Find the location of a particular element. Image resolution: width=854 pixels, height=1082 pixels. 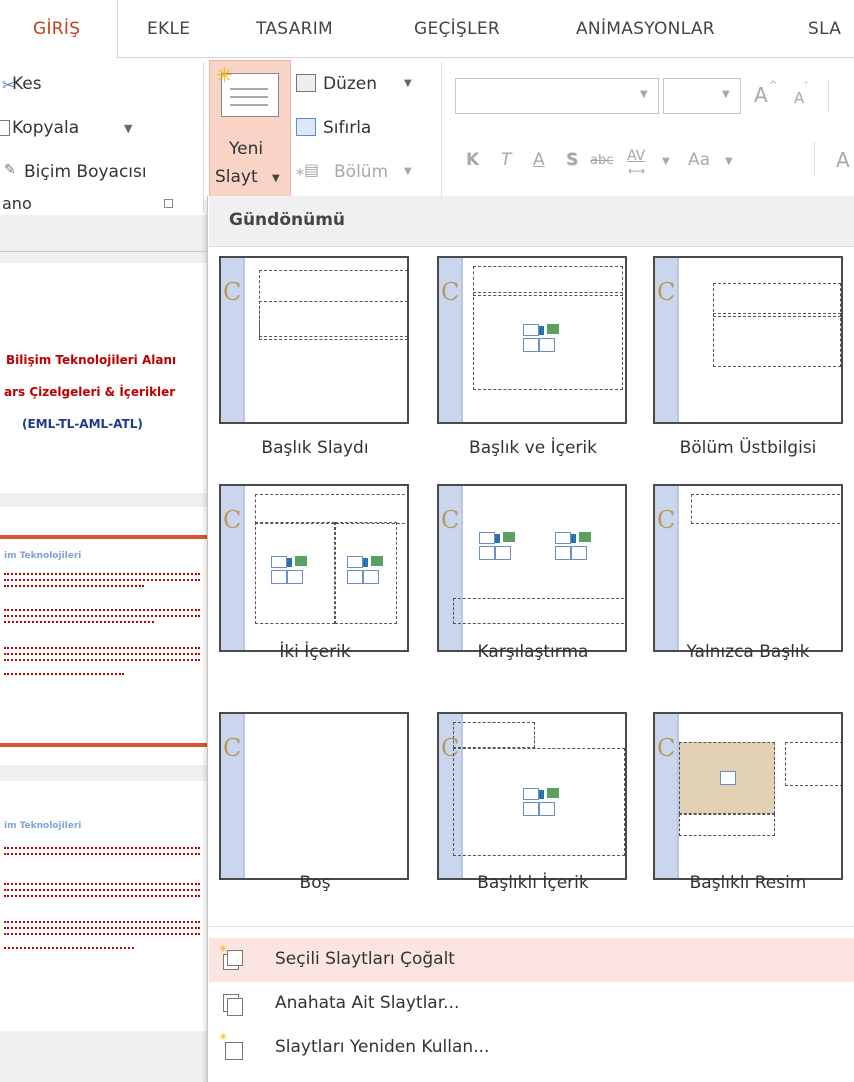

tab-ekle: EKLE is located at coordinates (168, 29).